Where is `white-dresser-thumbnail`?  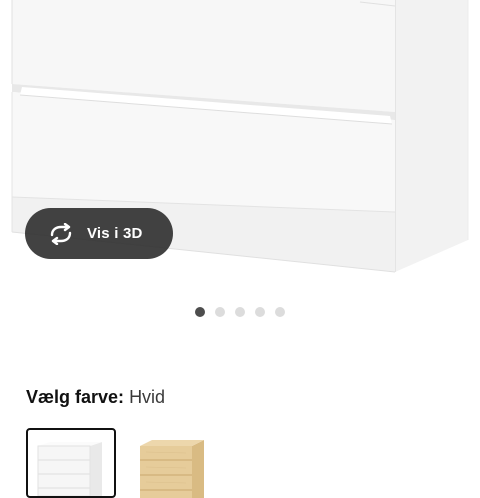
white-dresser-thumbnail is located at coordinates (69, 469).